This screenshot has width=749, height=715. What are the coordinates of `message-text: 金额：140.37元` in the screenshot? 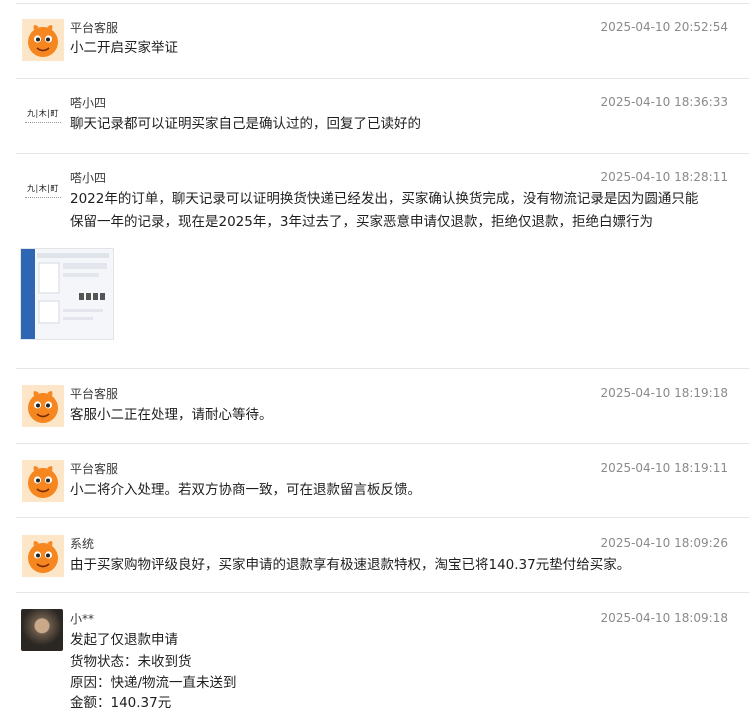 It's located at (121, 703).